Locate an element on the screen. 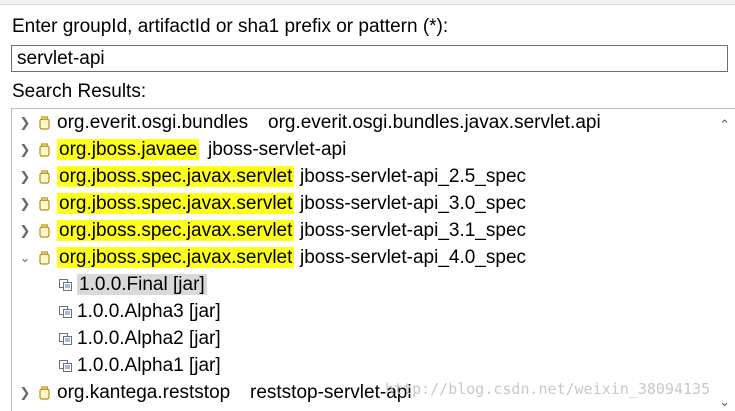  top-border is located at coordinates (367, 2).